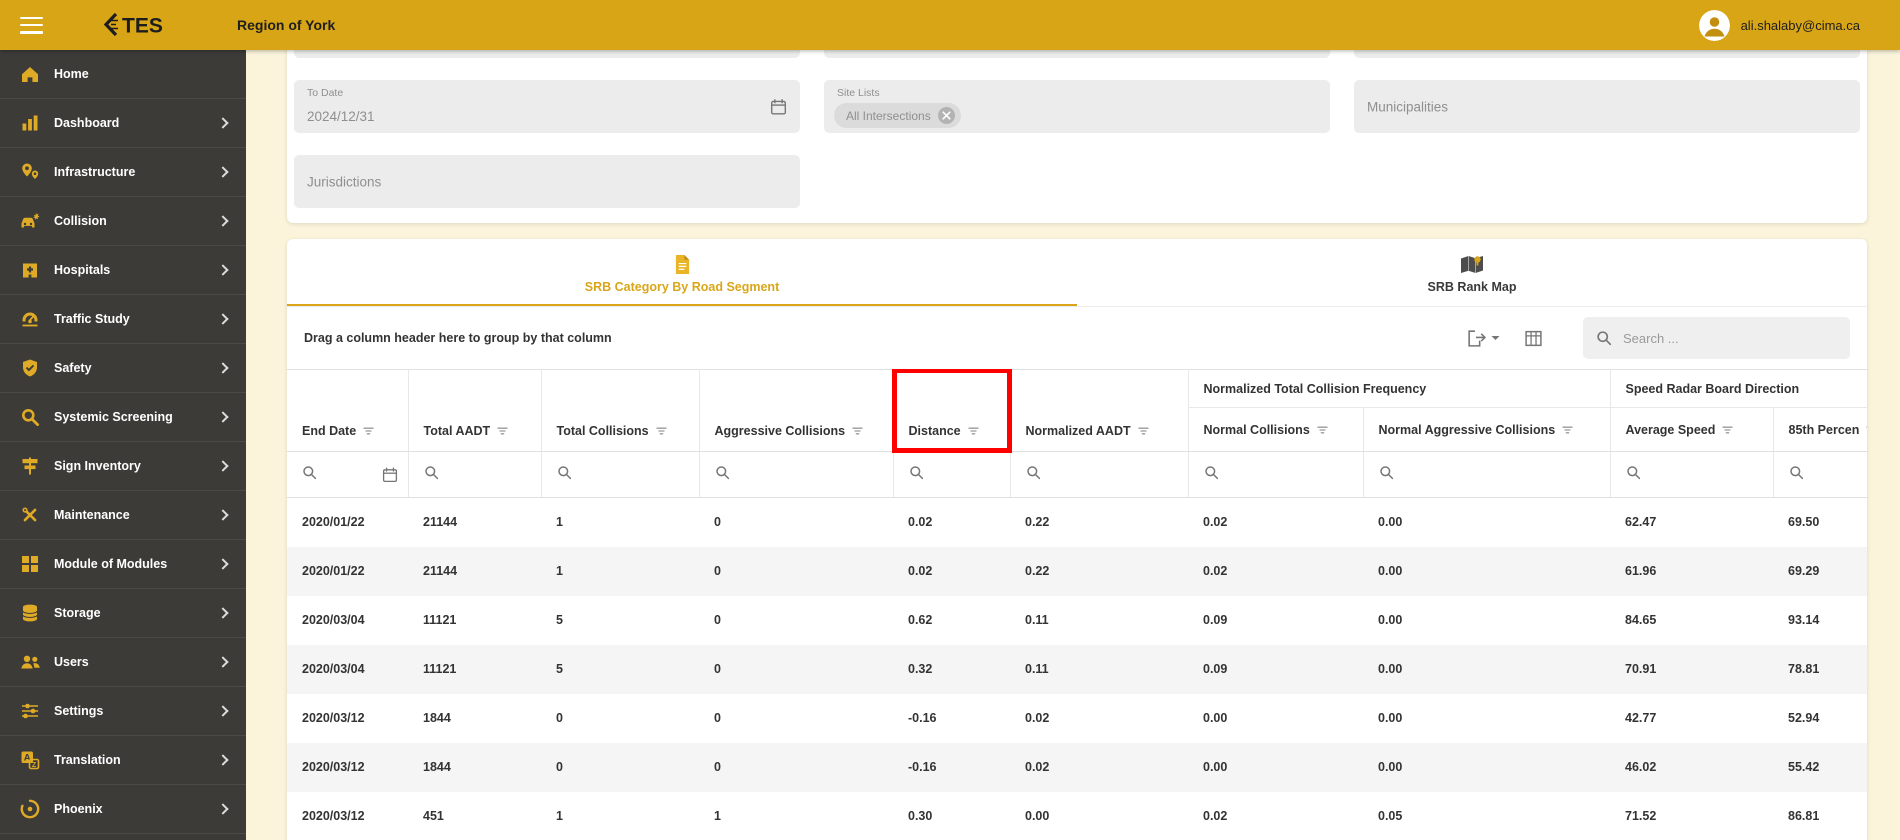 Image resolution: width=1900 pixels, height=840 pixels. I want to click on sidebar-item-module-of-modules: Module of Modules, so click(123, 564).